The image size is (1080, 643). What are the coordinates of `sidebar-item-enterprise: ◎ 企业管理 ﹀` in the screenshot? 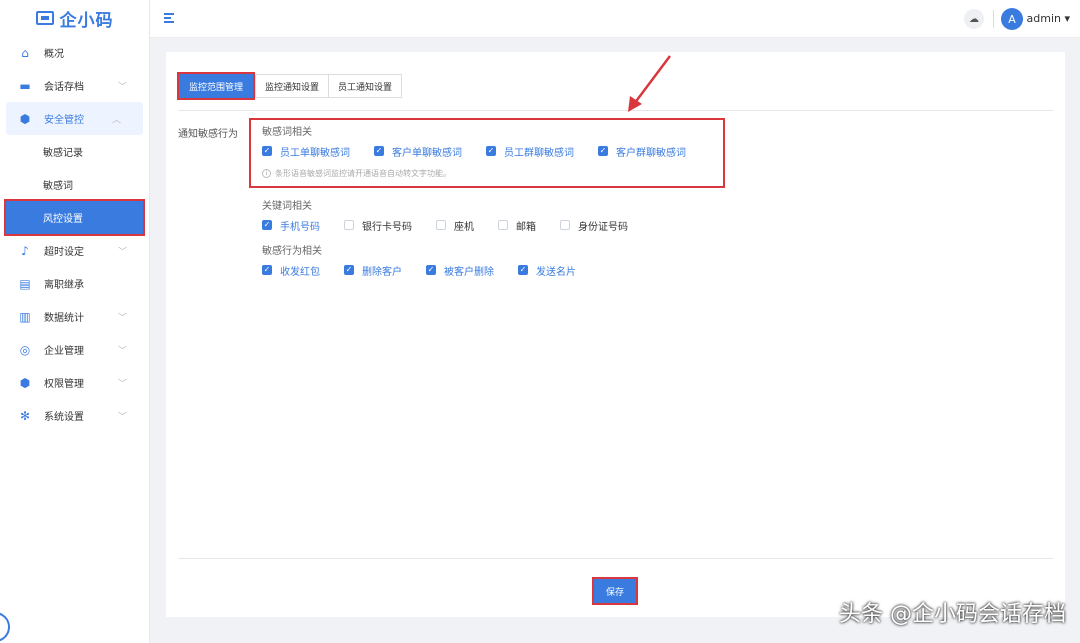 It's located at (74, 349).